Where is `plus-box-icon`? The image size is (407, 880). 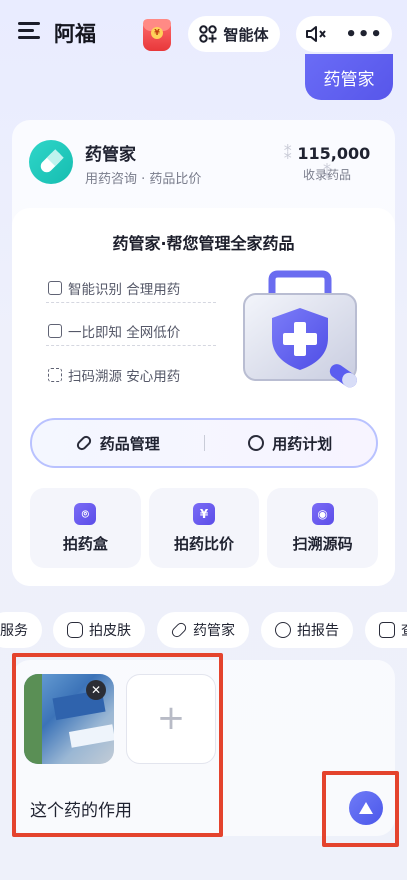
plus-box-icon is located at coordinates (387, 630).